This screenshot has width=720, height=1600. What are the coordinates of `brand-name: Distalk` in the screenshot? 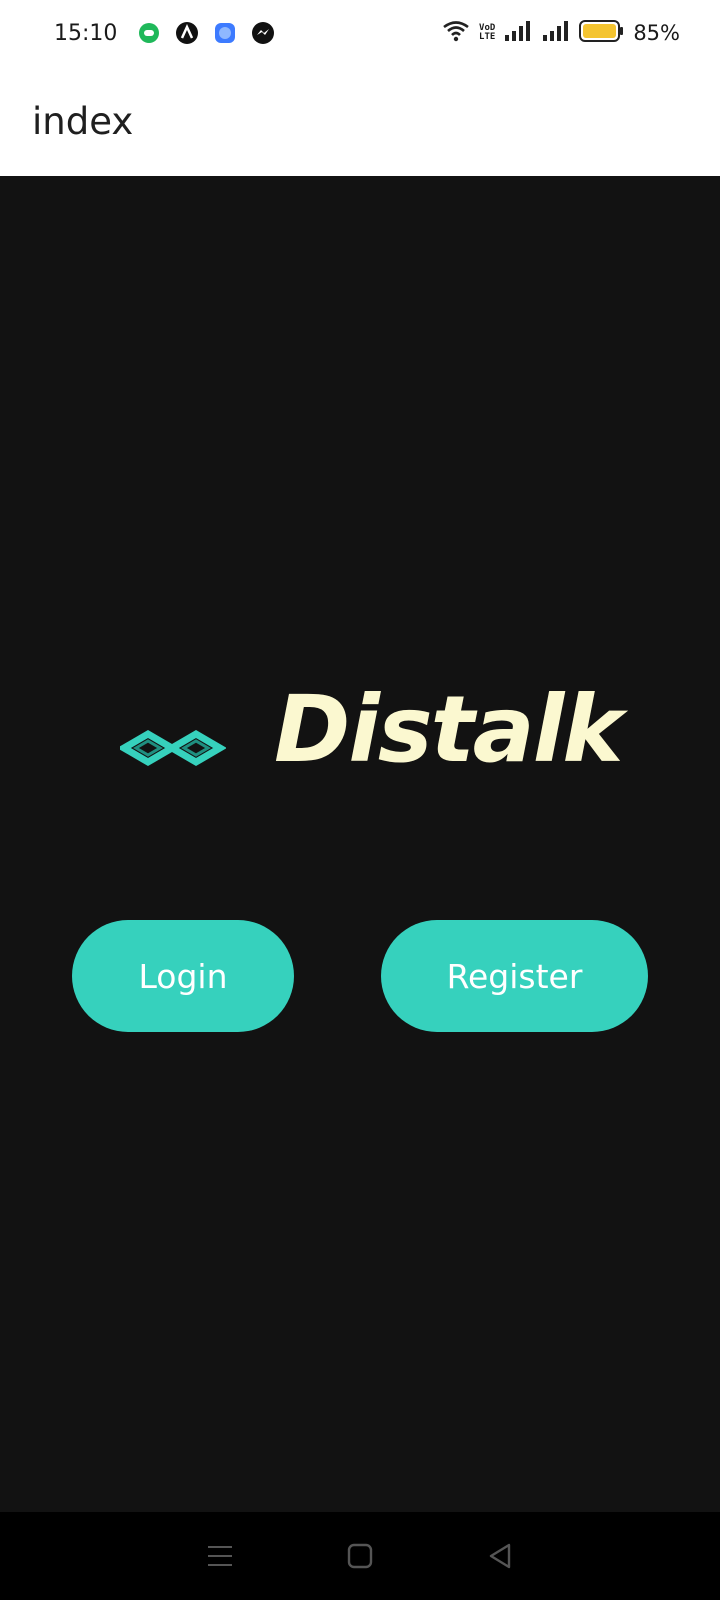 It's located at (448, 729).